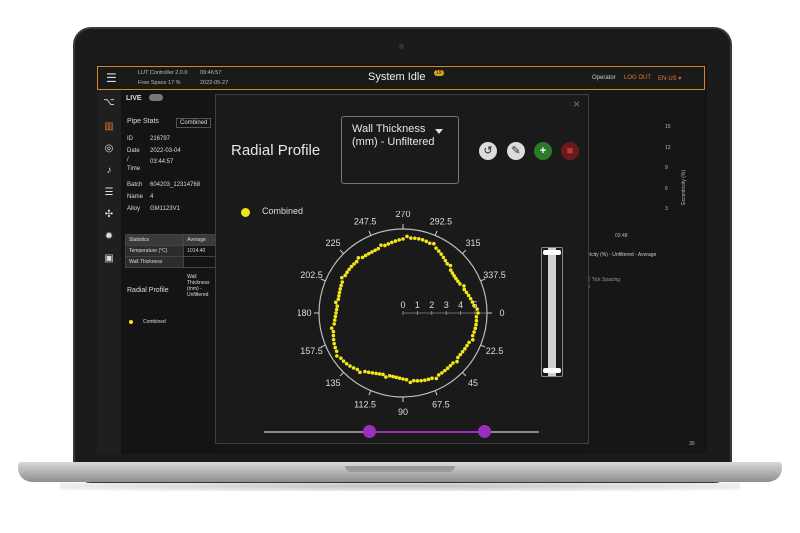  Describe the element at coordinates (109, 149) in the screenshot. I see `check-circle-icon: ◎` at that location.